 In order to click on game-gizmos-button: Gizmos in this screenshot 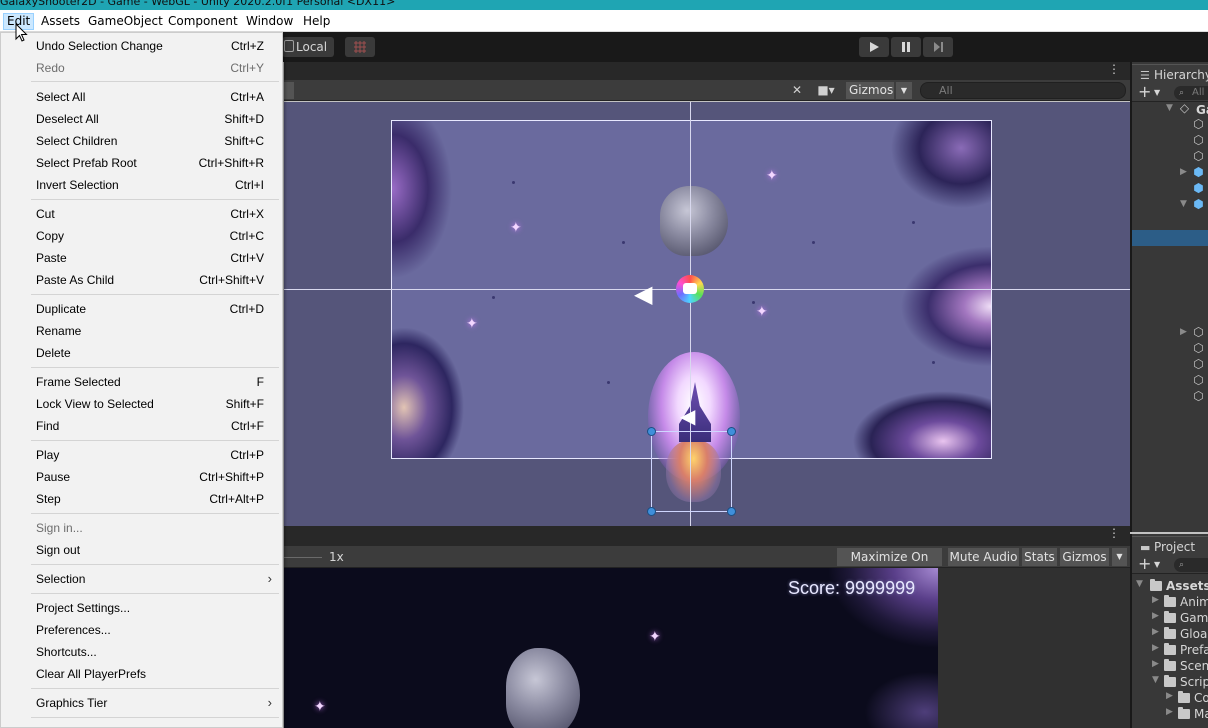, I will do `click(1085, 557)`.